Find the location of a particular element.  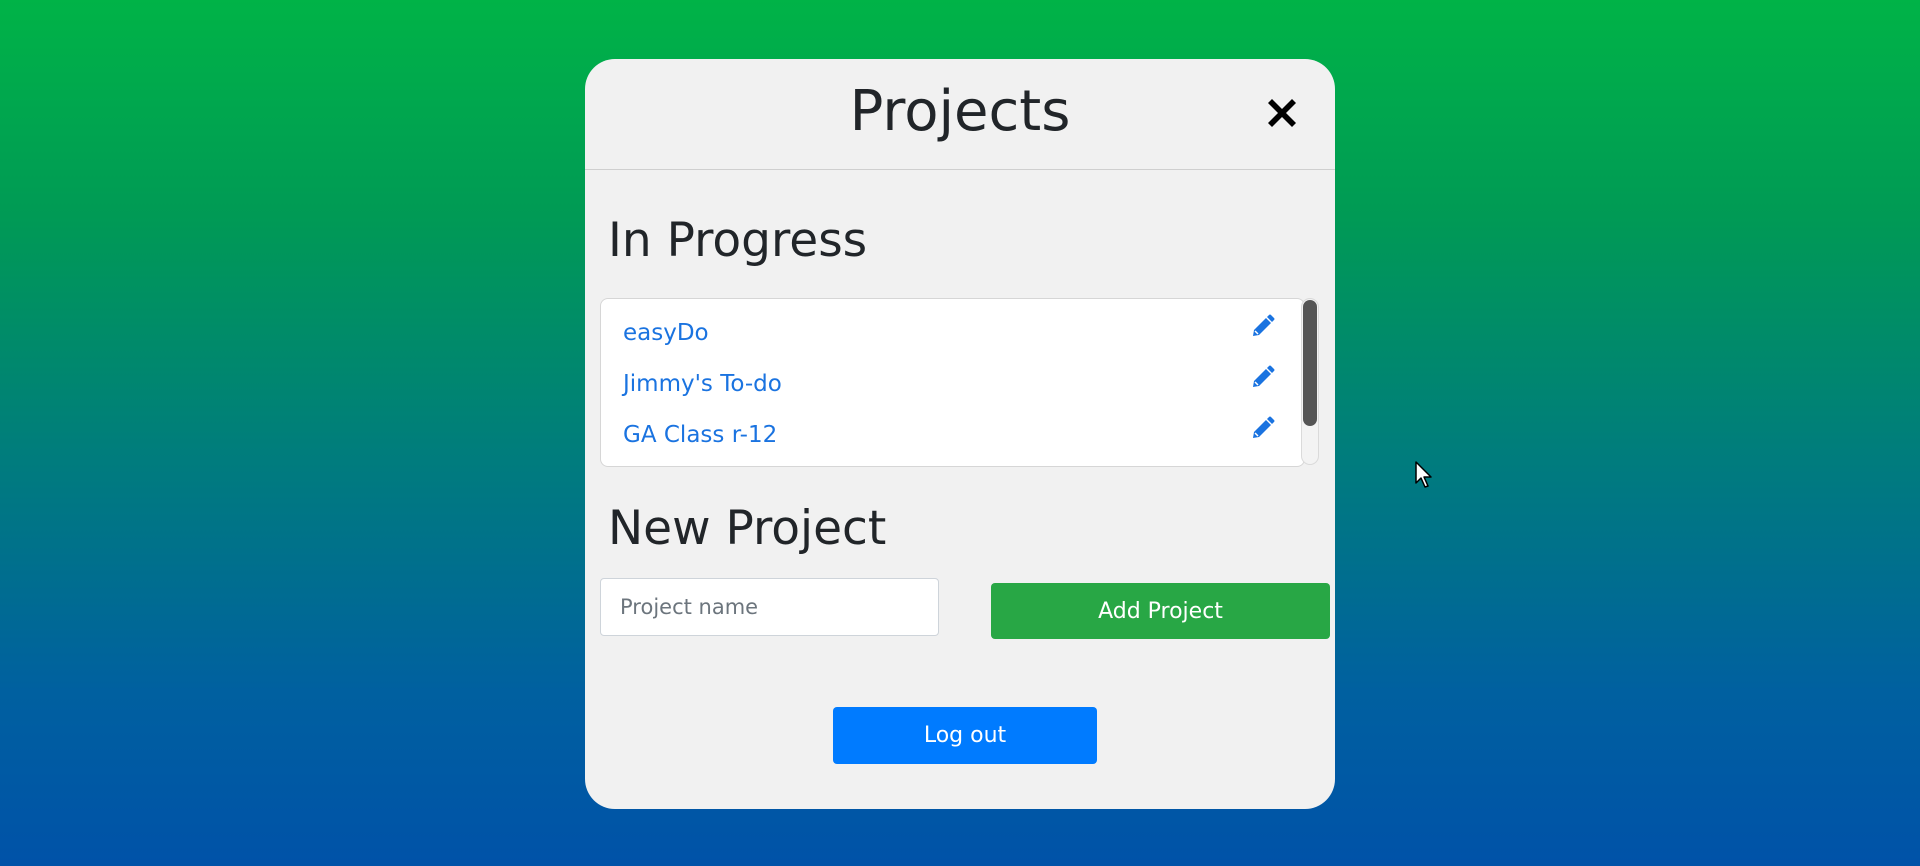

mouse-cursor-icon is located at coordinates (1425, 476).